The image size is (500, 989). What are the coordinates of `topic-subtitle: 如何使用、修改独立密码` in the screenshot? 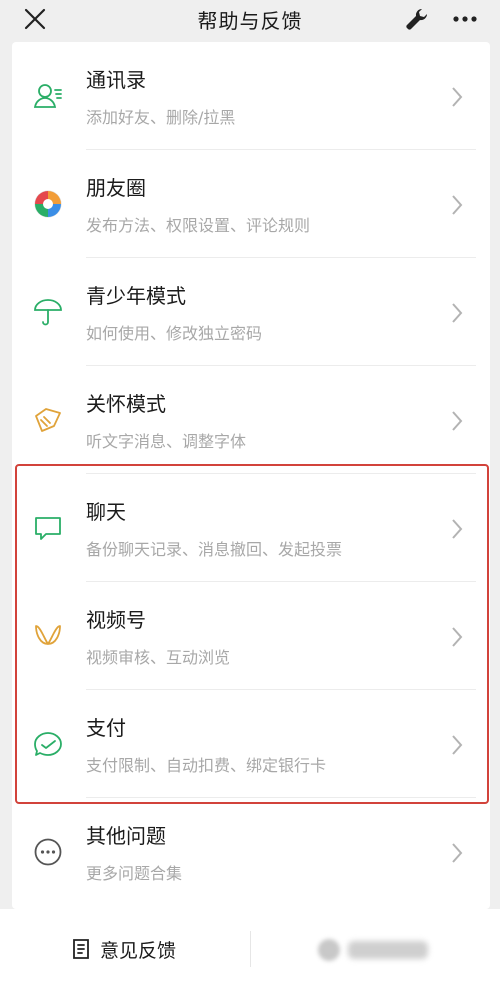 It's located at (174, 333).